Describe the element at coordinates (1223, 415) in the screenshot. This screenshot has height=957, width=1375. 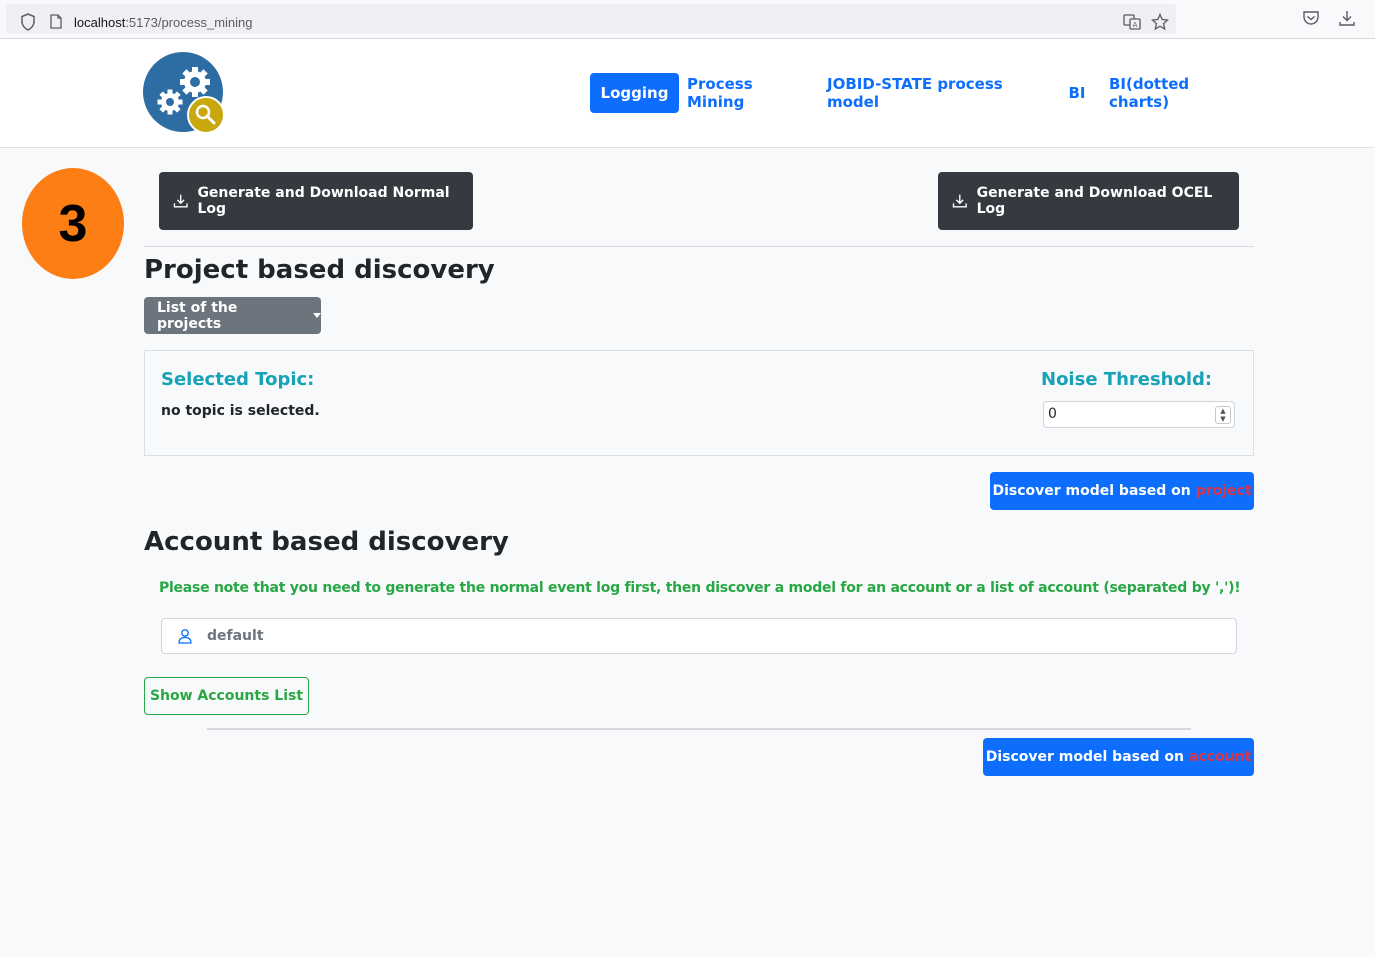
I see `number-spinner-icon: ▲ ▼` at that location.